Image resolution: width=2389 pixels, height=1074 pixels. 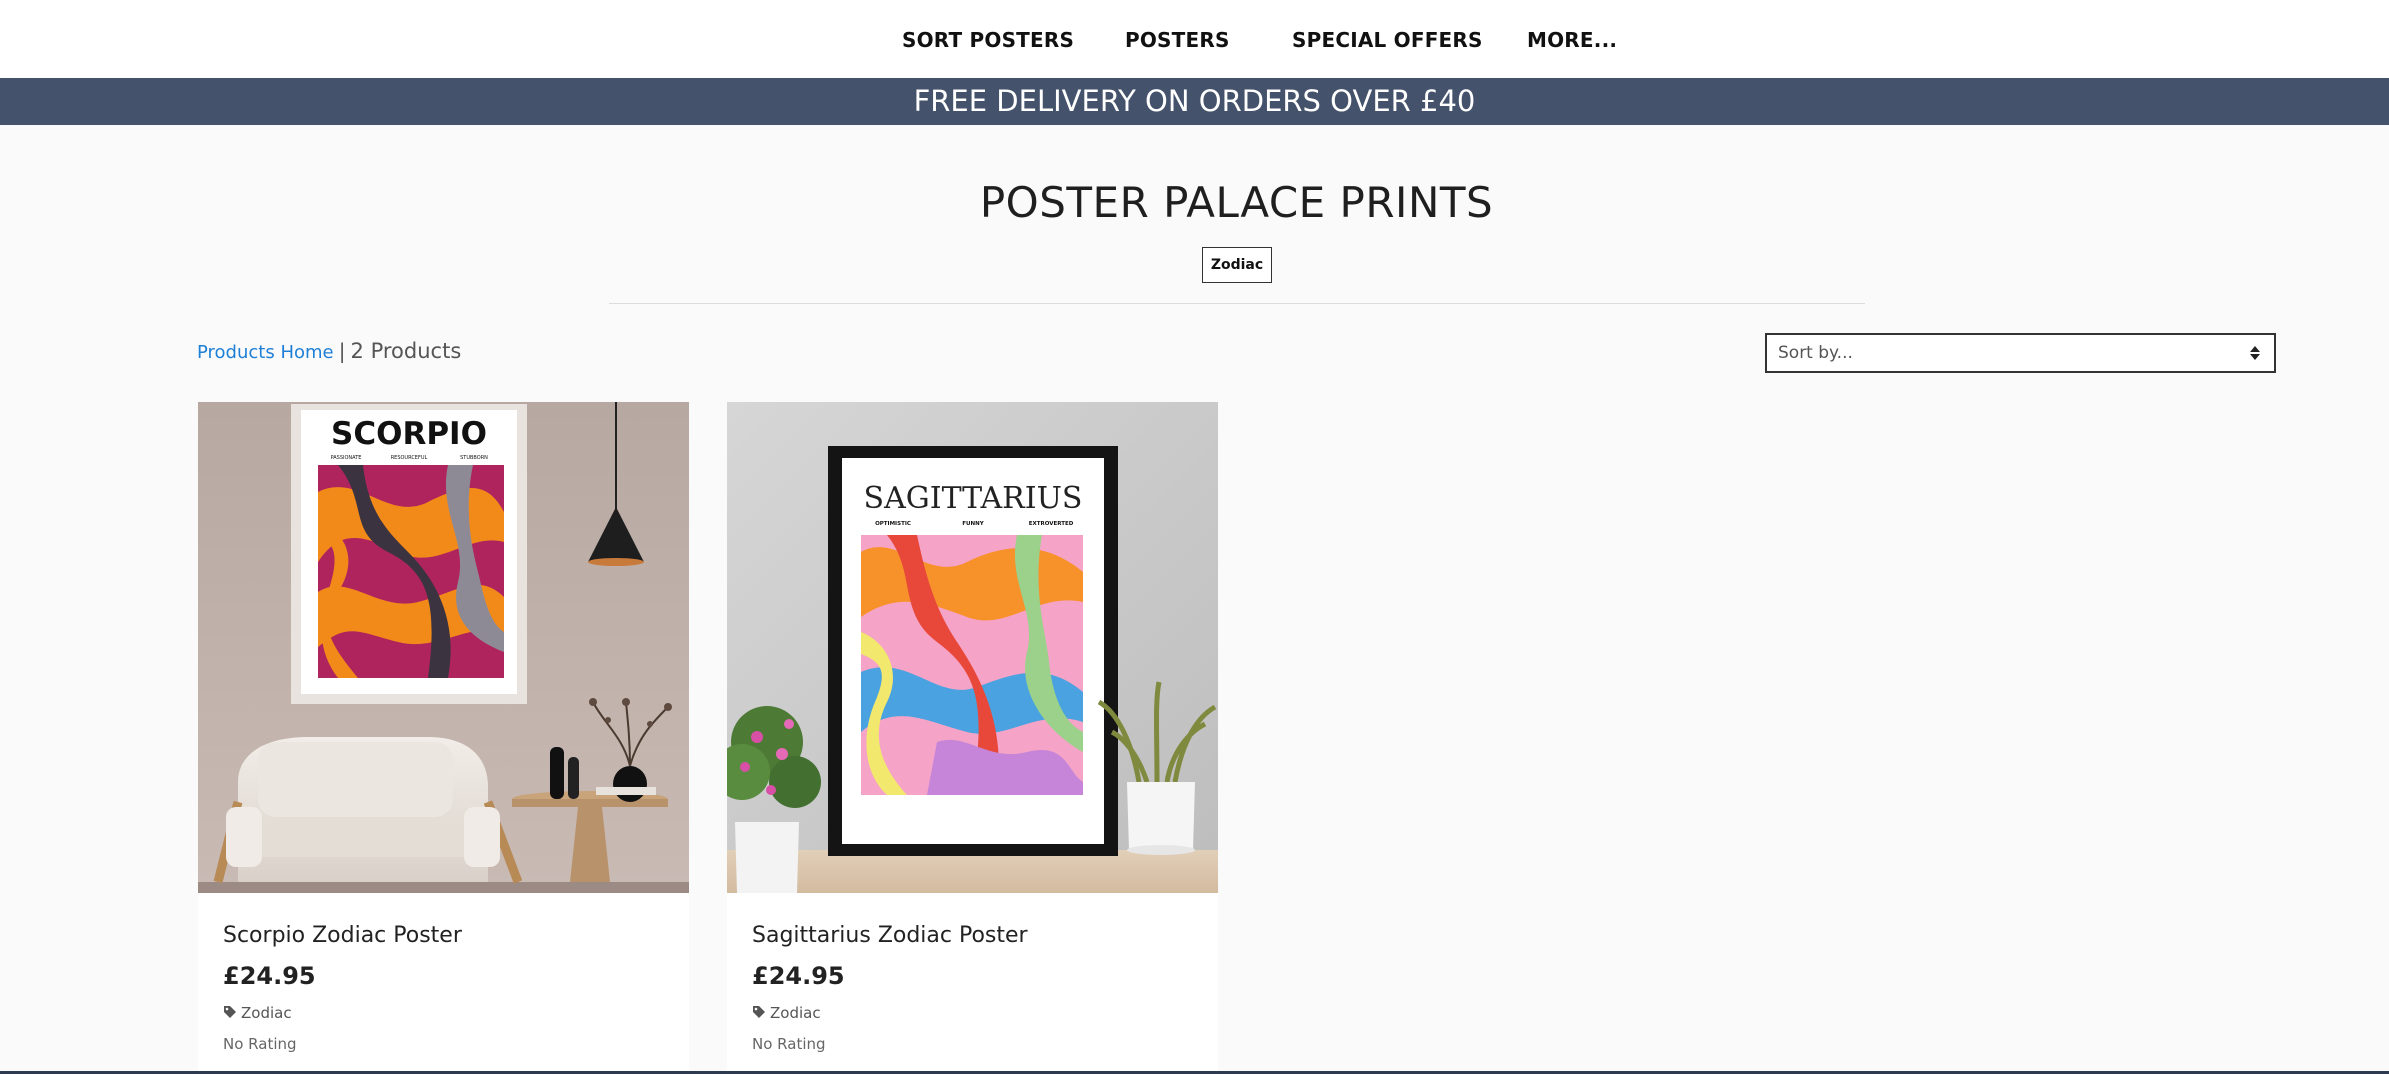 What do you see at coordinates (265, 352) in the screenshot?
I see `products-home-link: Products Home` at bounding box center [265, 352].